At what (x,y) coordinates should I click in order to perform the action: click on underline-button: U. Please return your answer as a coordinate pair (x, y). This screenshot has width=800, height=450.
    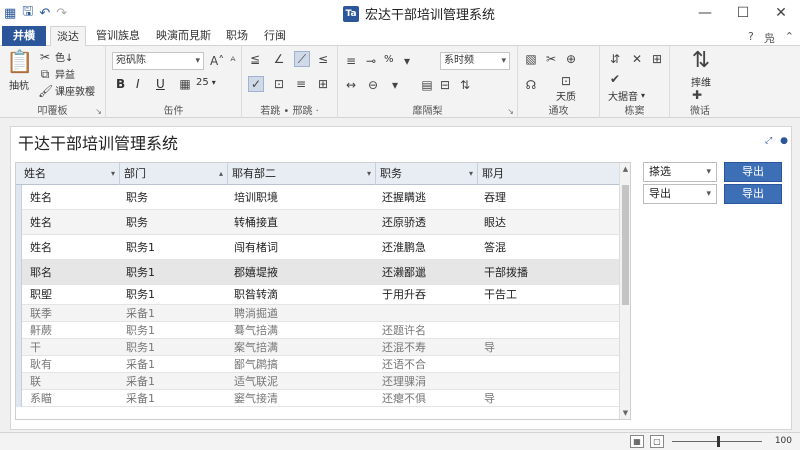
    Looking at the image, I should click on (160, 84).